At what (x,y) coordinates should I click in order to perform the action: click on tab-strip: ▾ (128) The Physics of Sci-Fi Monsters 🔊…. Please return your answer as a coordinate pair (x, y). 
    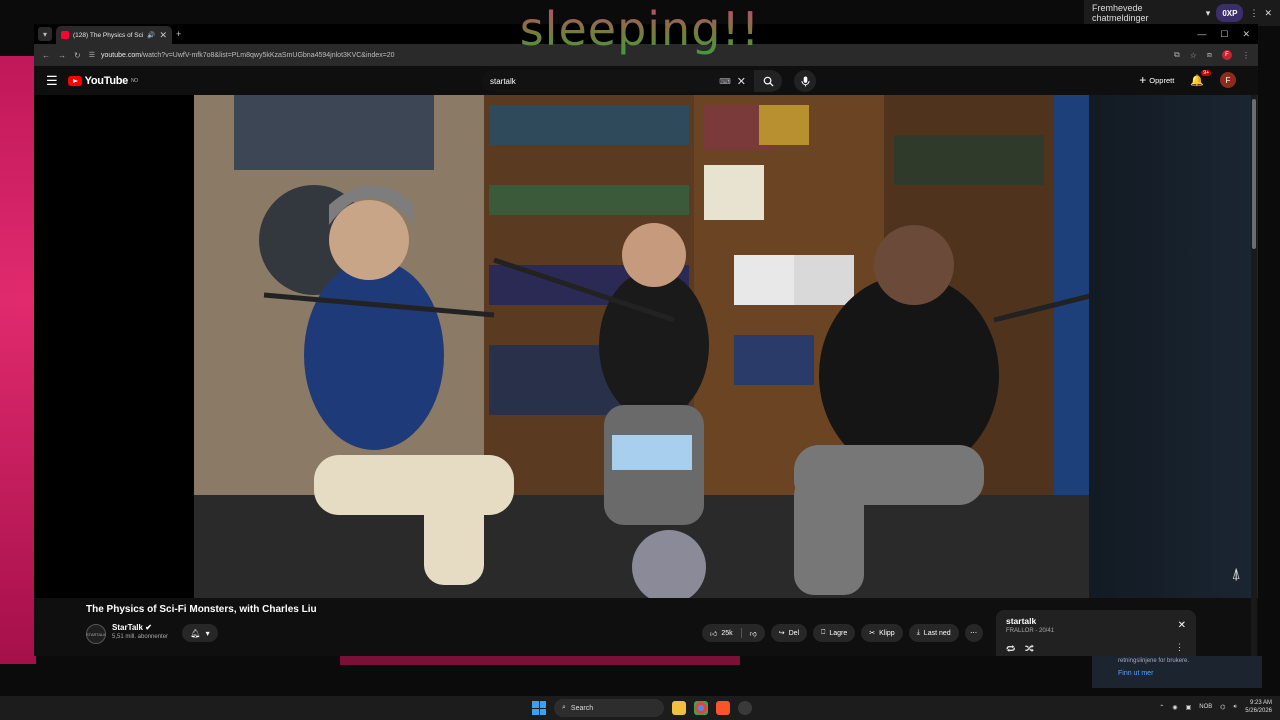
    Looking at the image, I should click on (646, 34).